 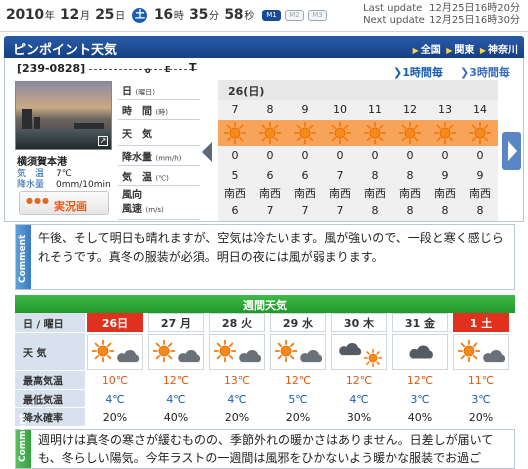 I want to click on hour-cell: 10, so click(x=340, y=109).